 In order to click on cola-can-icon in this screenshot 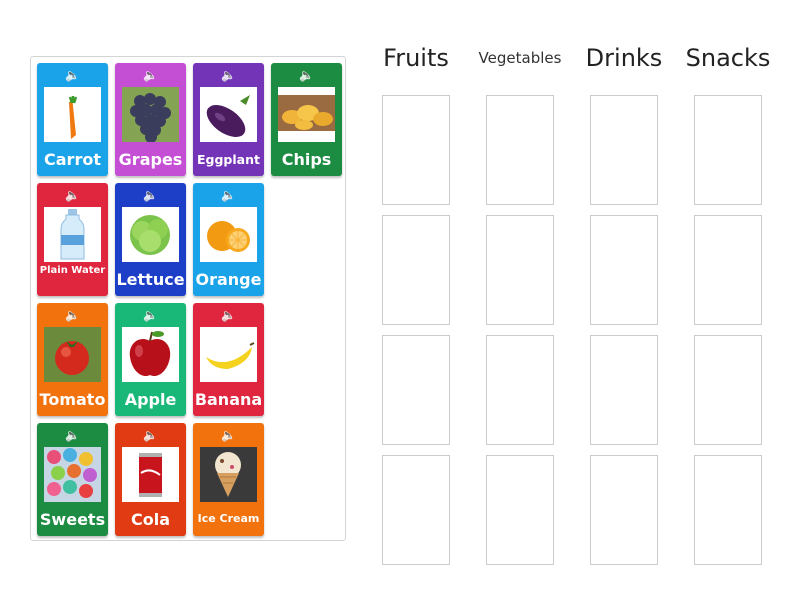, I will do `click(150, 474)`.